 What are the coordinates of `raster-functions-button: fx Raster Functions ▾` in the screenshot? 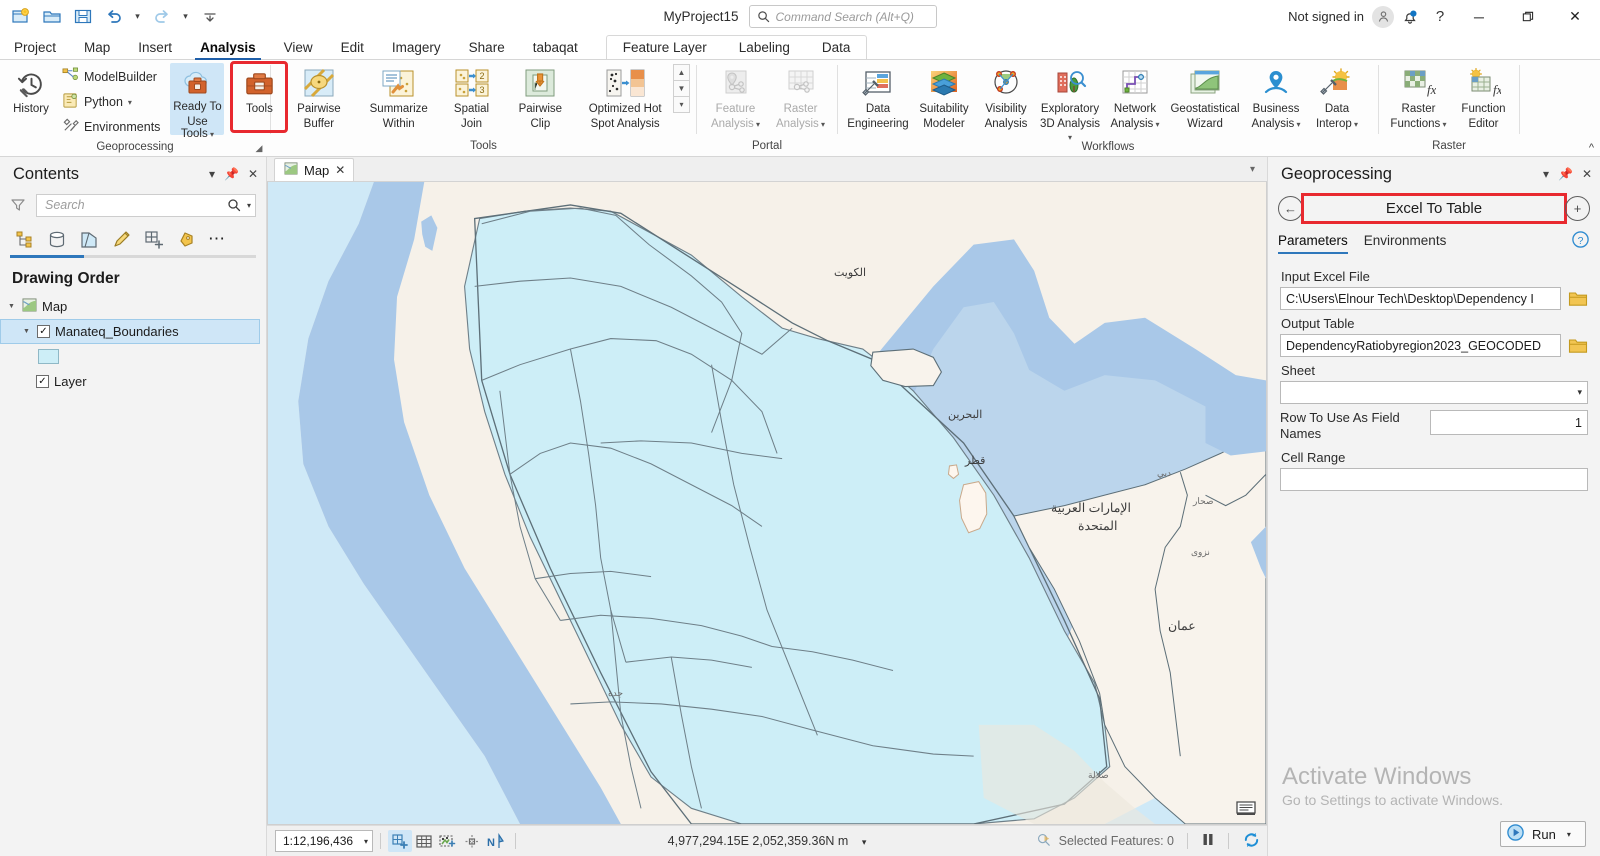 It's located at (1418, 97).